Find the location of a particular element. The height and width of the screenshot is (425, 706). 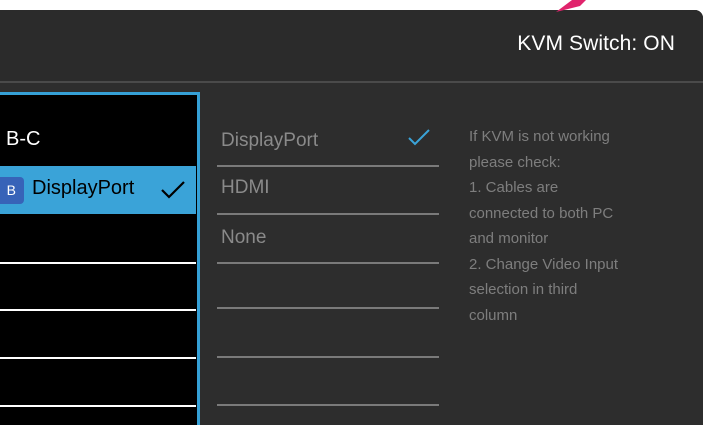

help-line: and monitor is located at coordinates (509, 238).